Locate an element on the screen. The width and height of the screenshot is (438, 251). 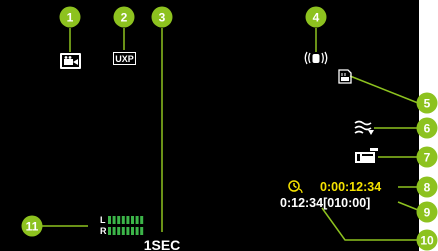
callout-number: 4 is located at coordinates (316, 18).